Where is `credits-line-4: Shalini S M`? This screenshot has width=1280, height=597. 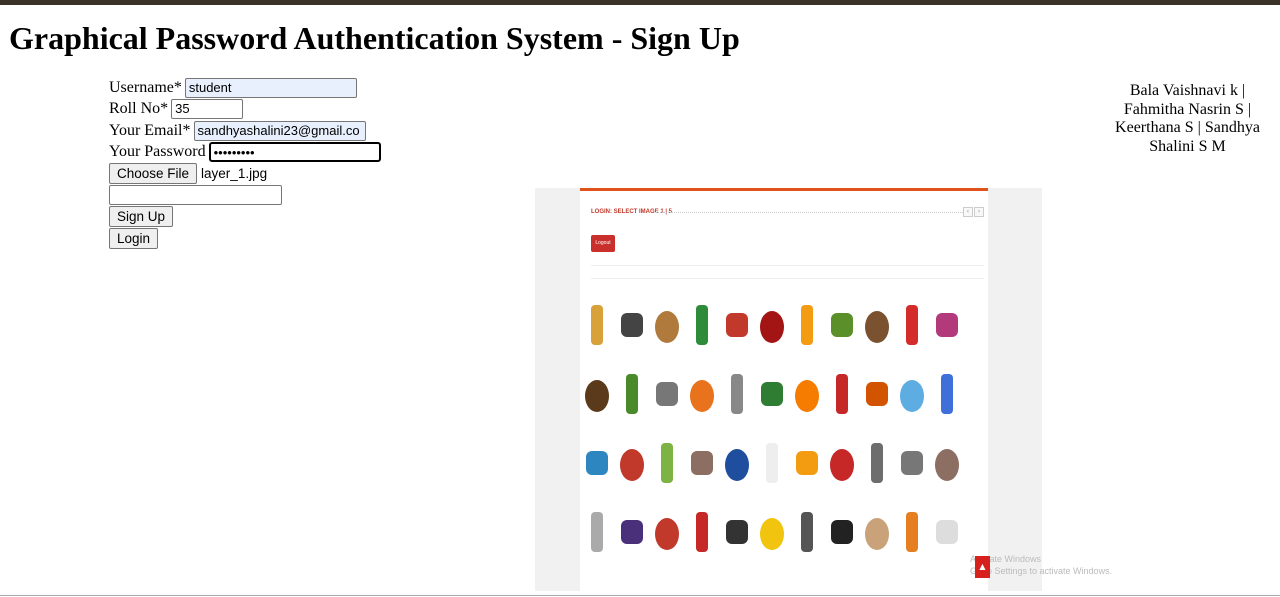 credits-line-4: Shalini S M is located at coordinates (1187, 146).